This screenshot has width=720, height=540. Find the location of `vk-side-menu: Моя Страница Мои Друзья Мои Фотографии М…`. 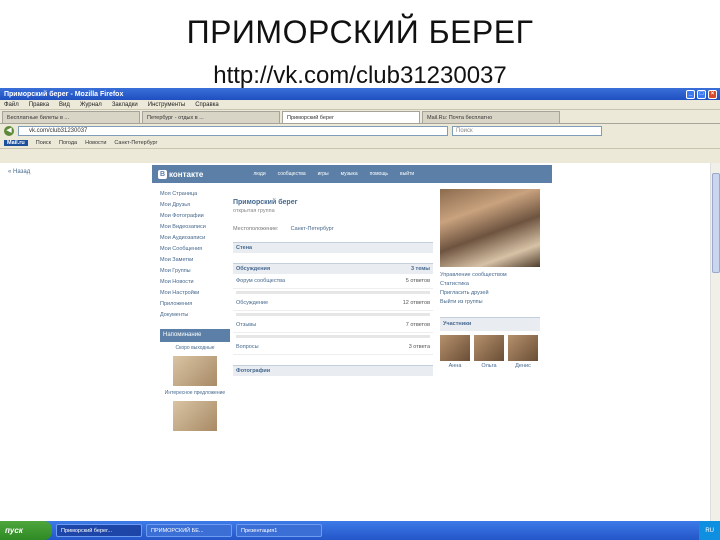

vk-side-menu: Моя Страница Мои Друзья Мои Фотографии М… is located at coordinates (195, 312).